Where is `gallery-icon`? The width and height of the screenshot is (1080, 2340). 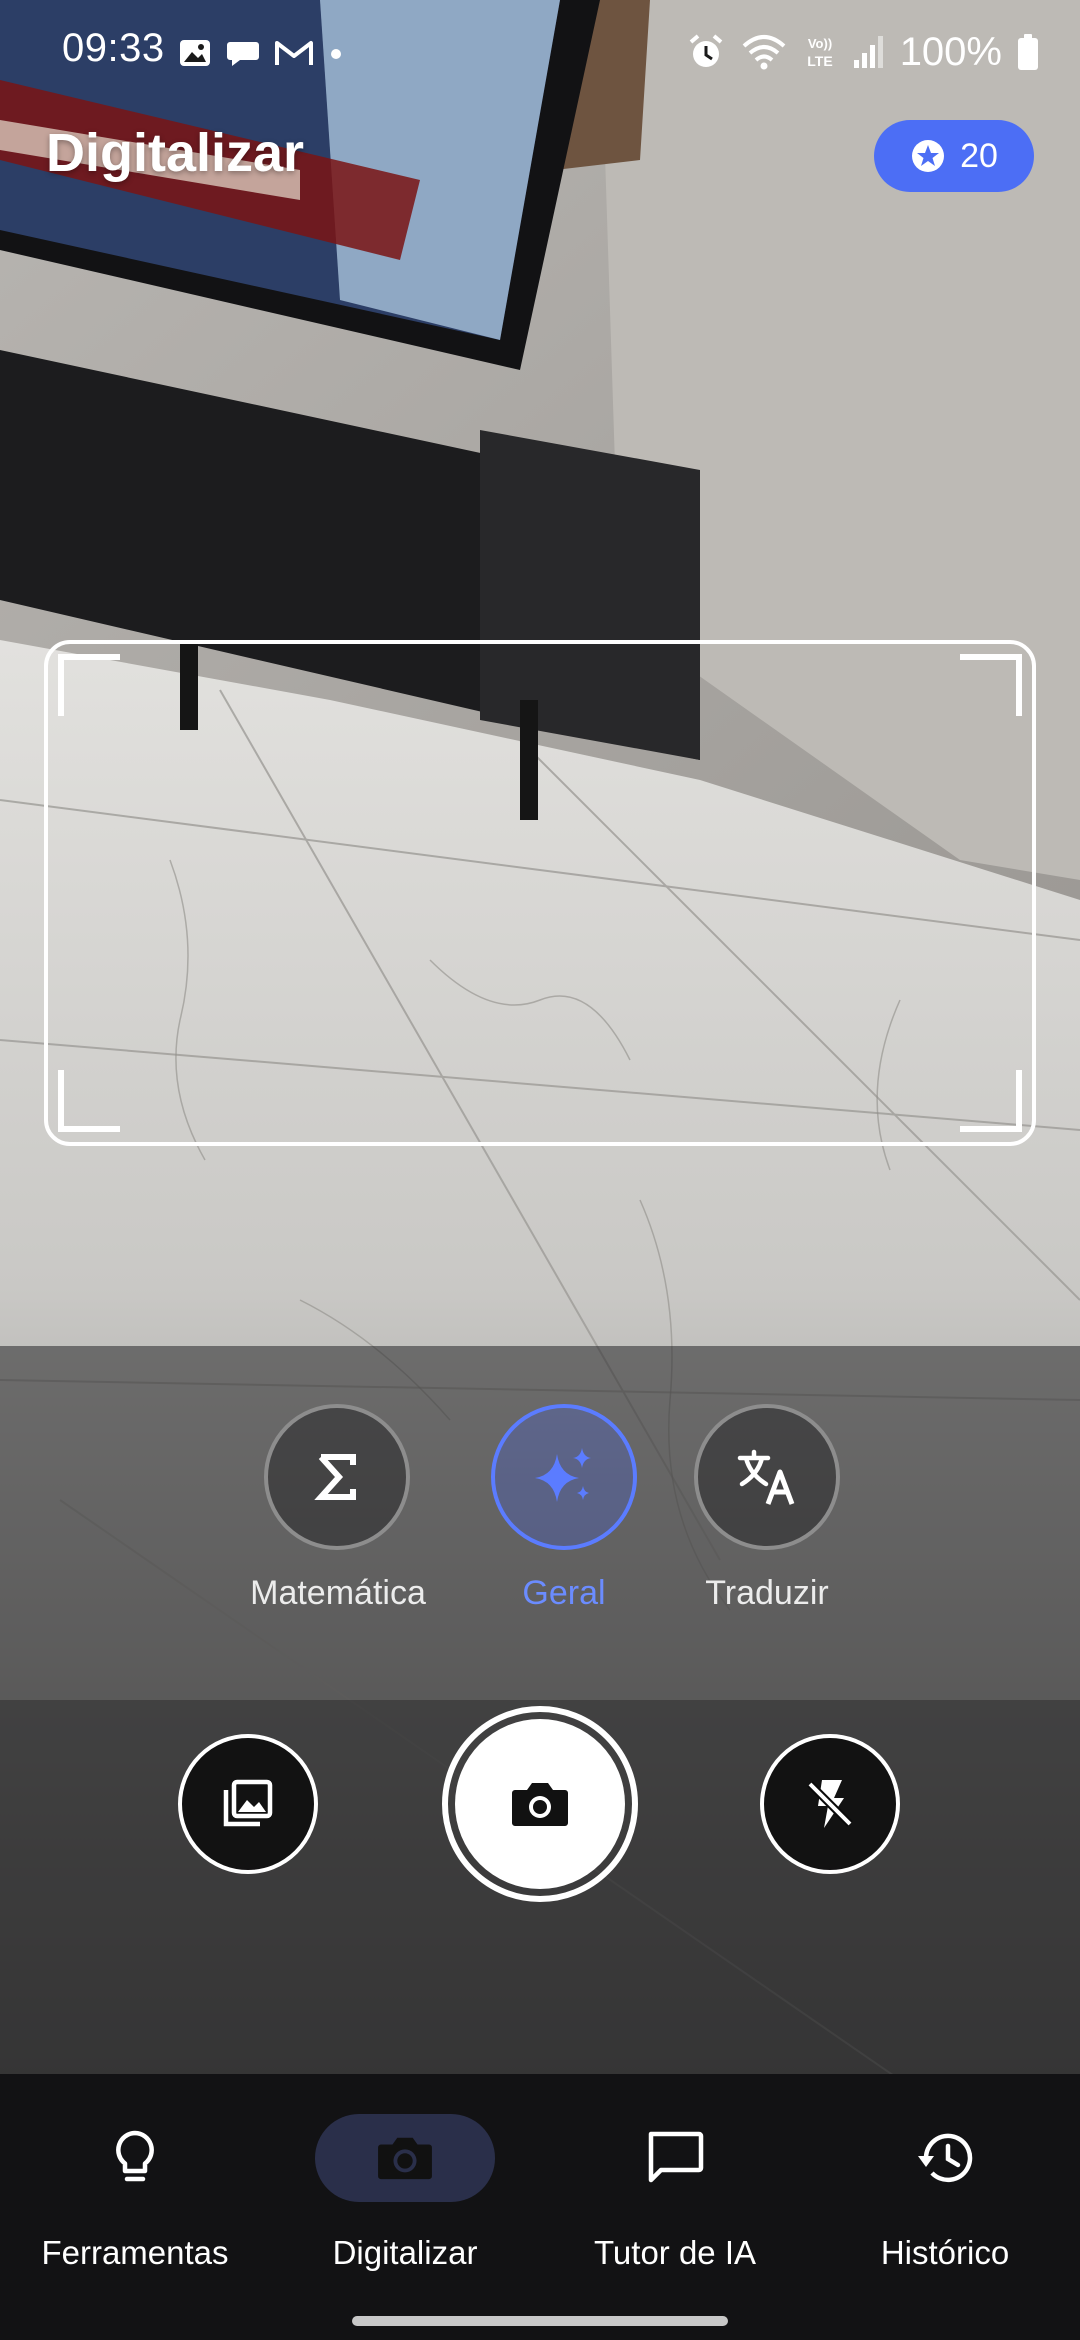
gallery-icon is located at coordinates (195, 53).